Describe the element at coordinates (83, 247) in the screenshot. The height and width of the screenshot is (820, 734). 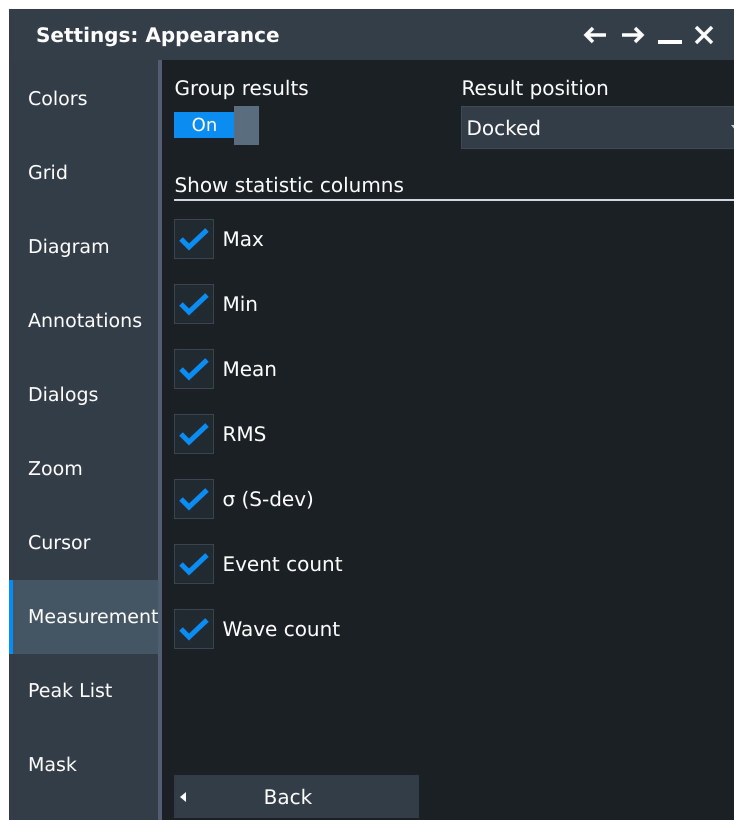
I see `sidebar-item: Diagram` at that location.